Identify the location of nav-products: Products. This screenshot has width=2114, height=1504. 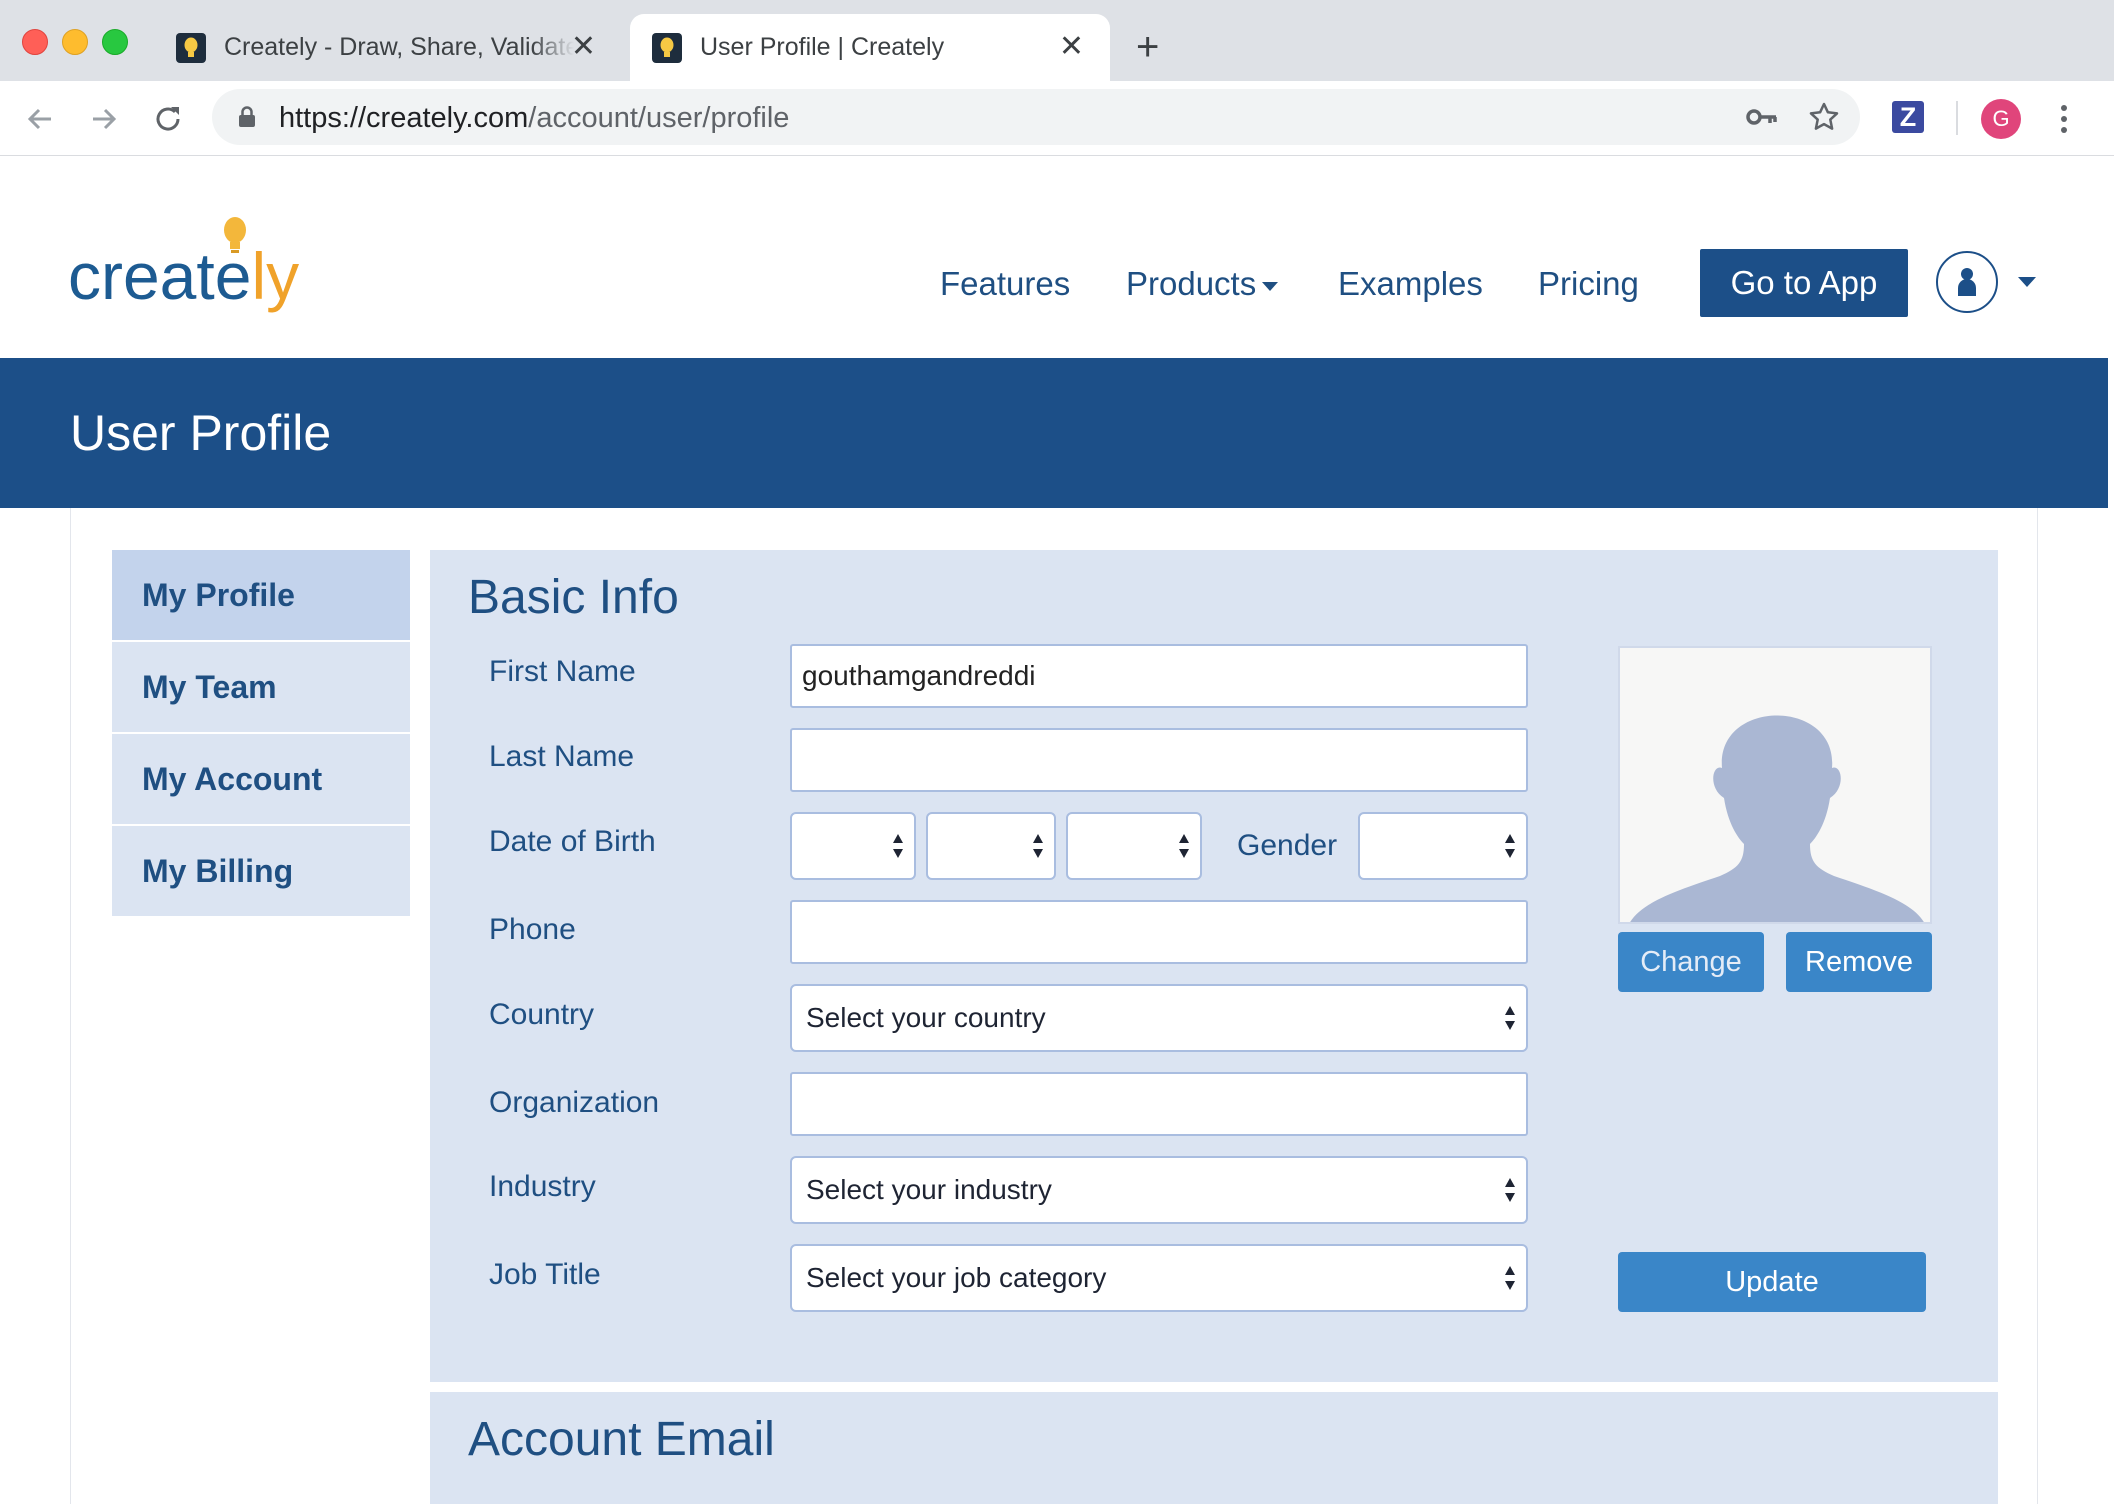
(1202, 284).